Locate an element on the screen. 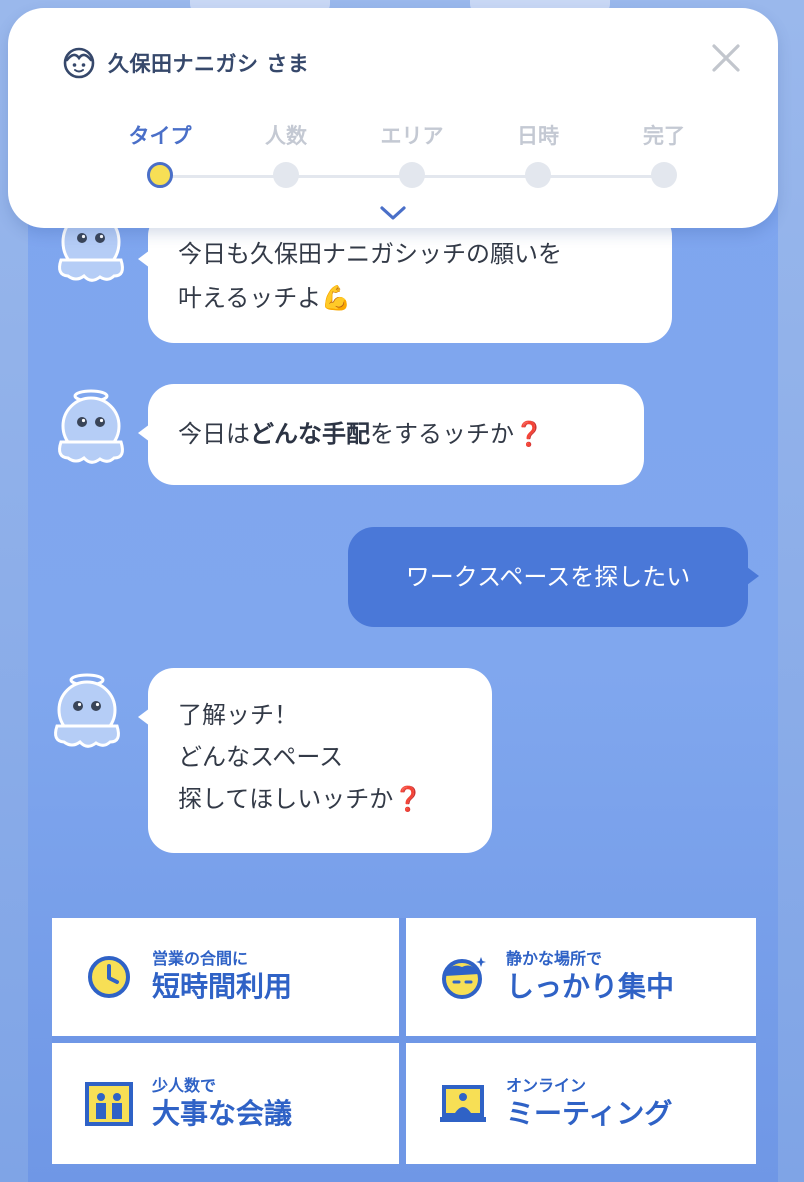 The image size is (804, 1182). bot-message-3: 了解ッチ！ どんなスペース 探してほしいッチか❓ is located at coordinates (315, 760).